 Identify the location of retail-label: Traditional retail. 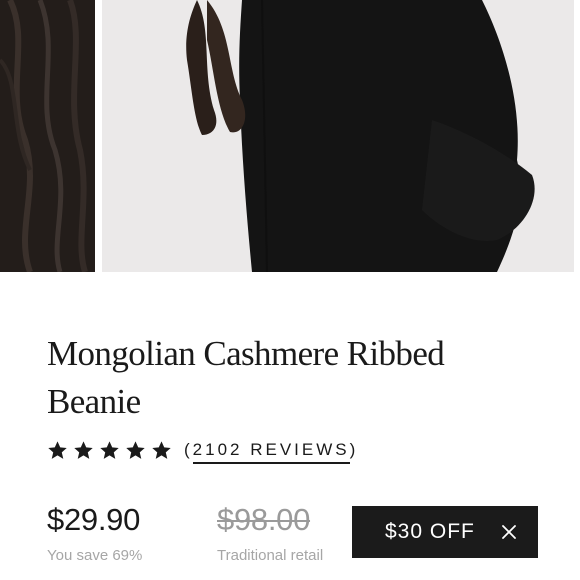
(270, 555).